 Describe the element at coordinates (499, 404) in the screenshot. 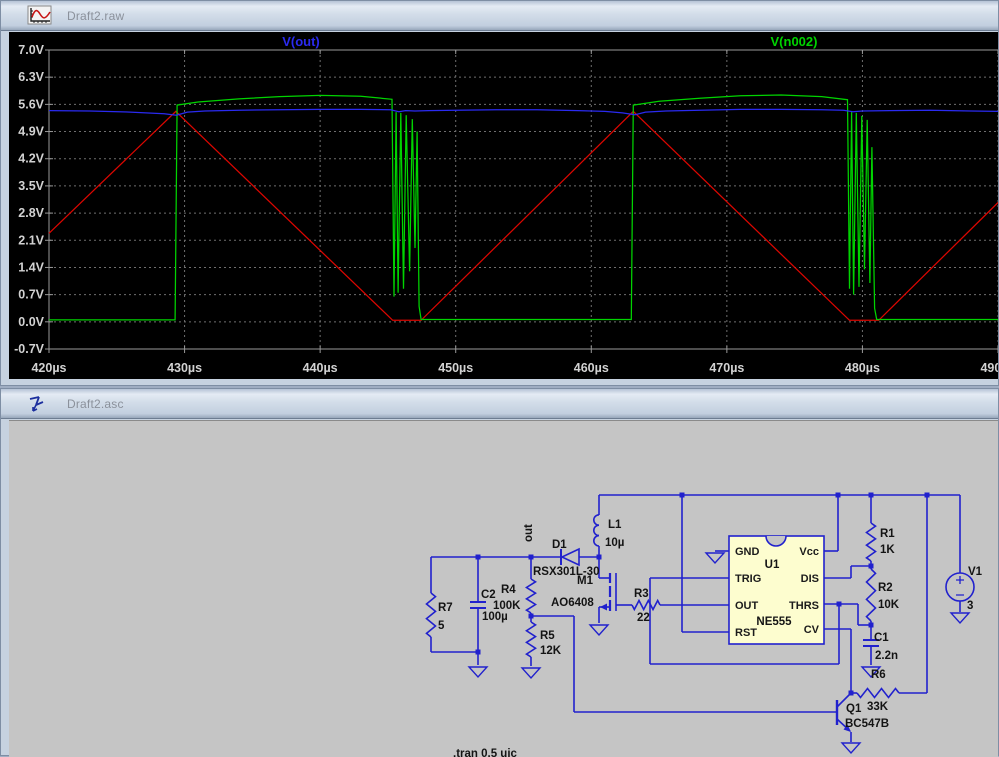

I see `schematic-titlebar: Draft2.asc` at that location.